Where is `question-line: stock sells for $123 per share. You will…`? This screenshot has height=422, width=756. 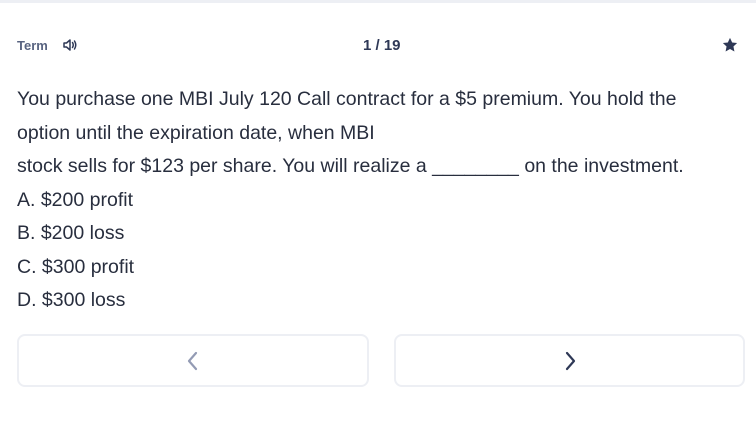 question-line: stock sells for $123 per share. You will… is located at coordinates (350, 166).